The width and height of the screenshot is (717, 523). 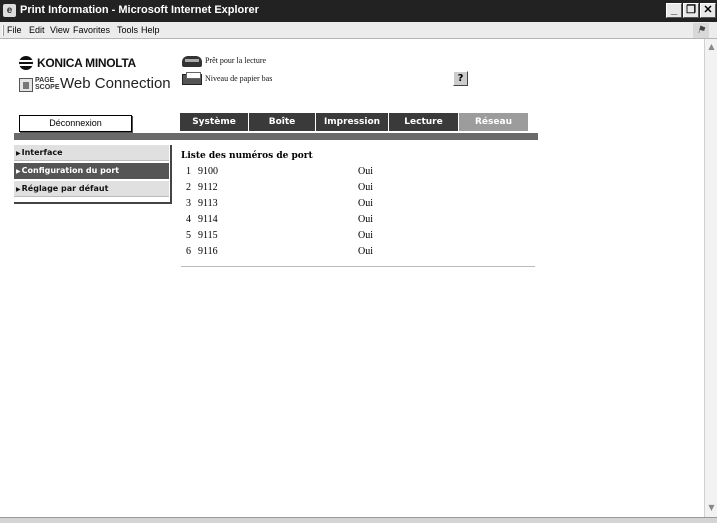 What do you see at coordinates (115, 83) in the screenshot?
I see `product-name: Web Connection` at bounding box center [115, 83].